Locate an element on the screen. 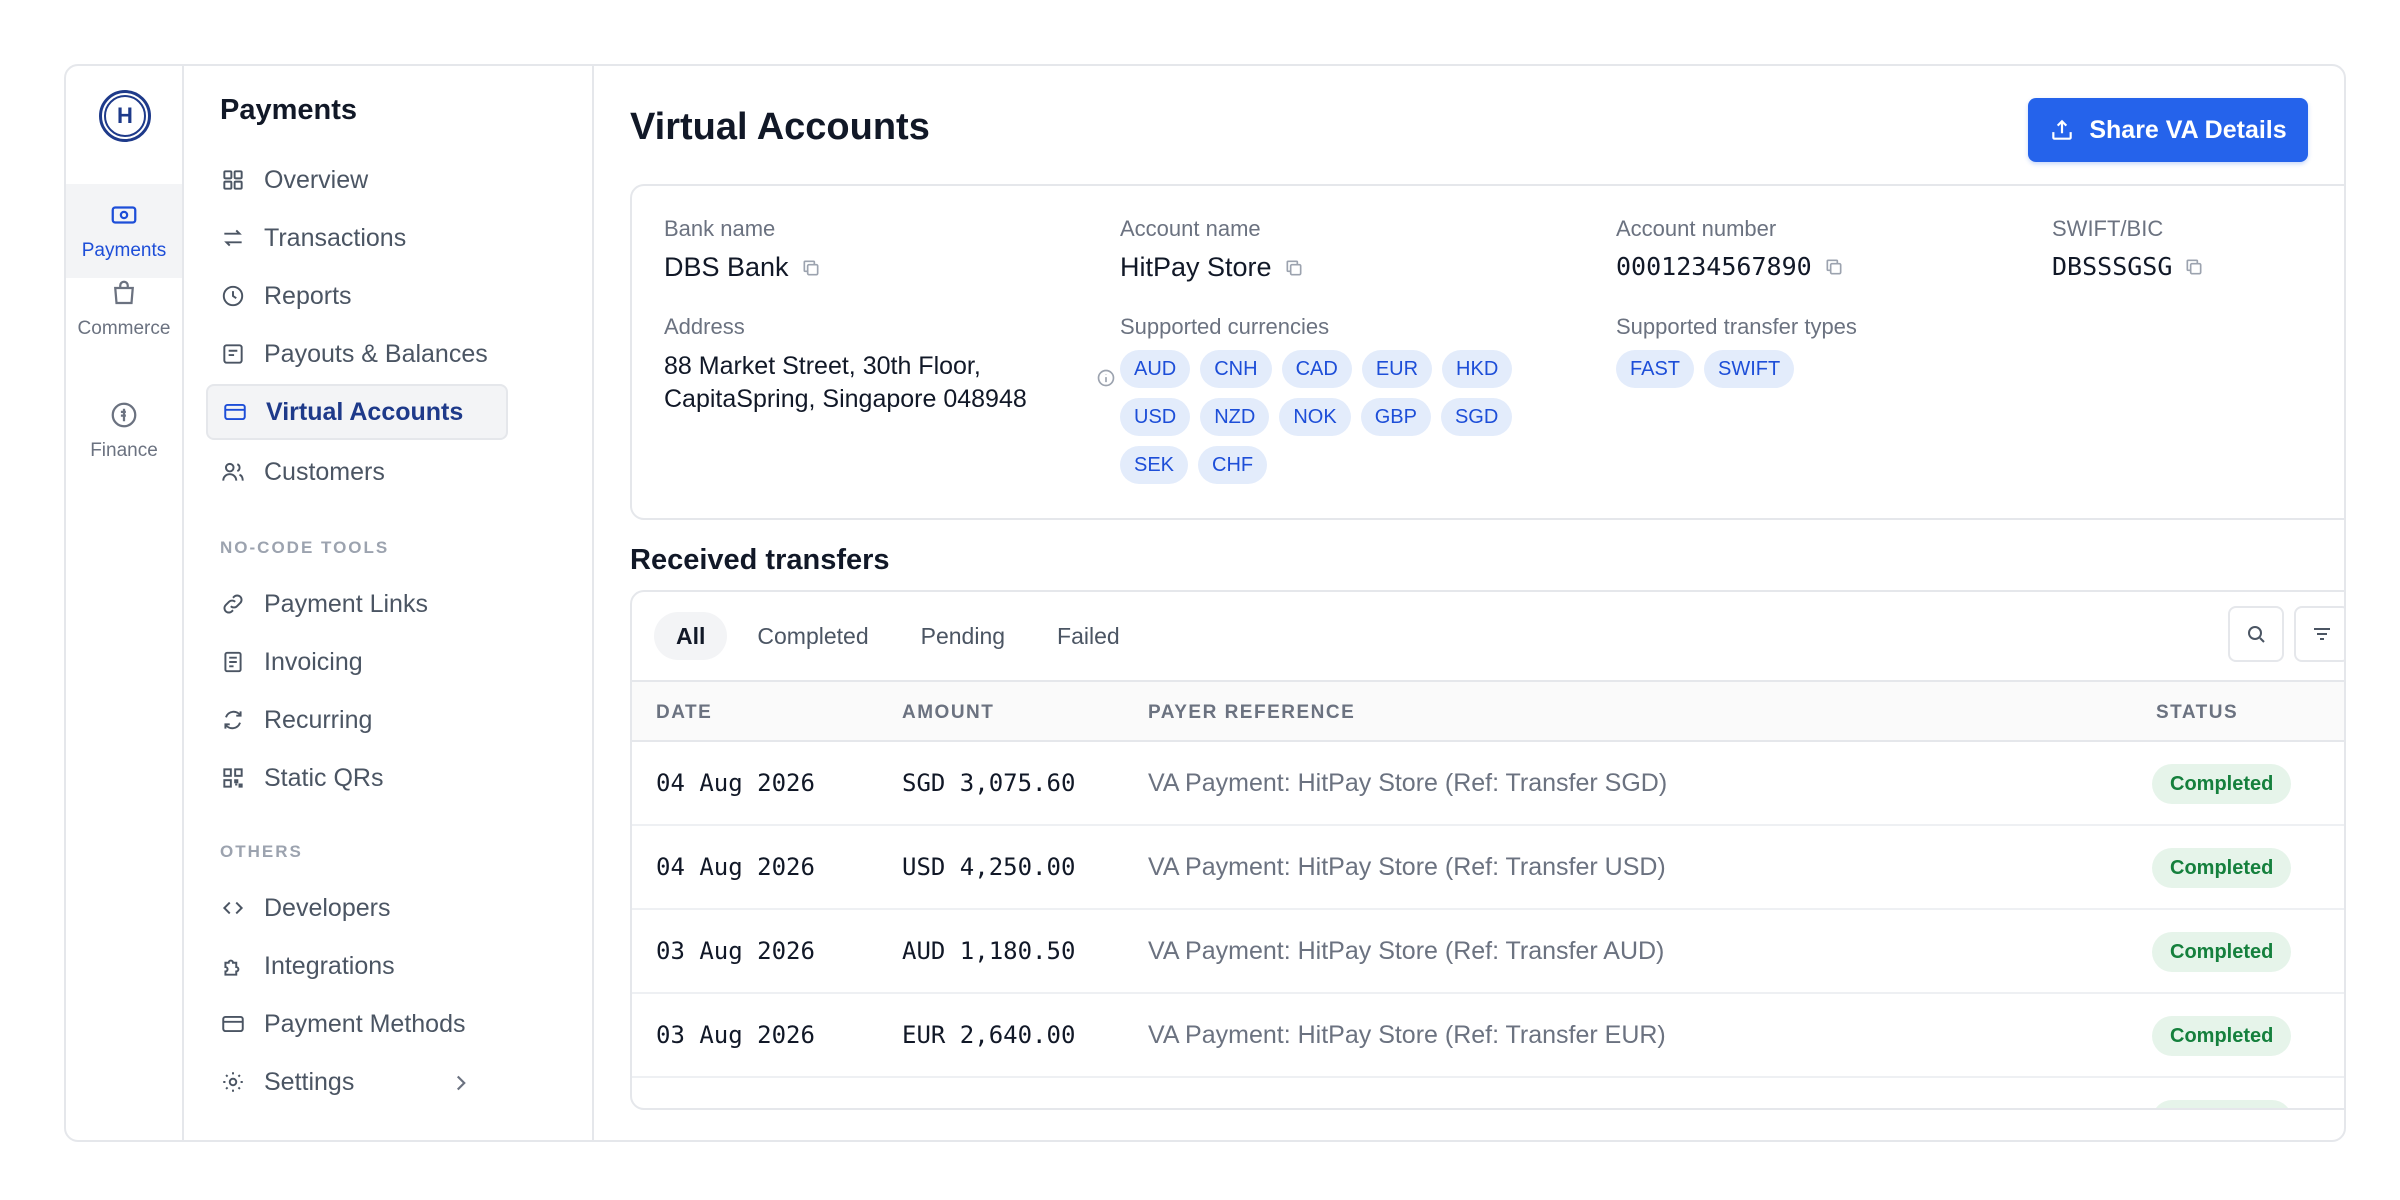 The width and height of the screenshot is (2400, 1200). nav-section-others: OTHERS is located at coordinates (261, 851).